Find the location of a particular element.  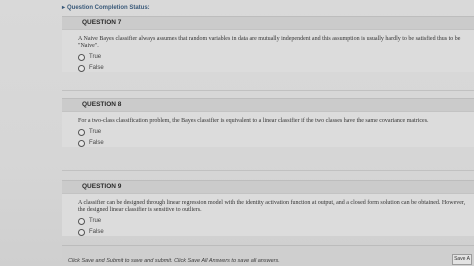

question-header: QUESTION 9 is located at coordinates (268, 187).